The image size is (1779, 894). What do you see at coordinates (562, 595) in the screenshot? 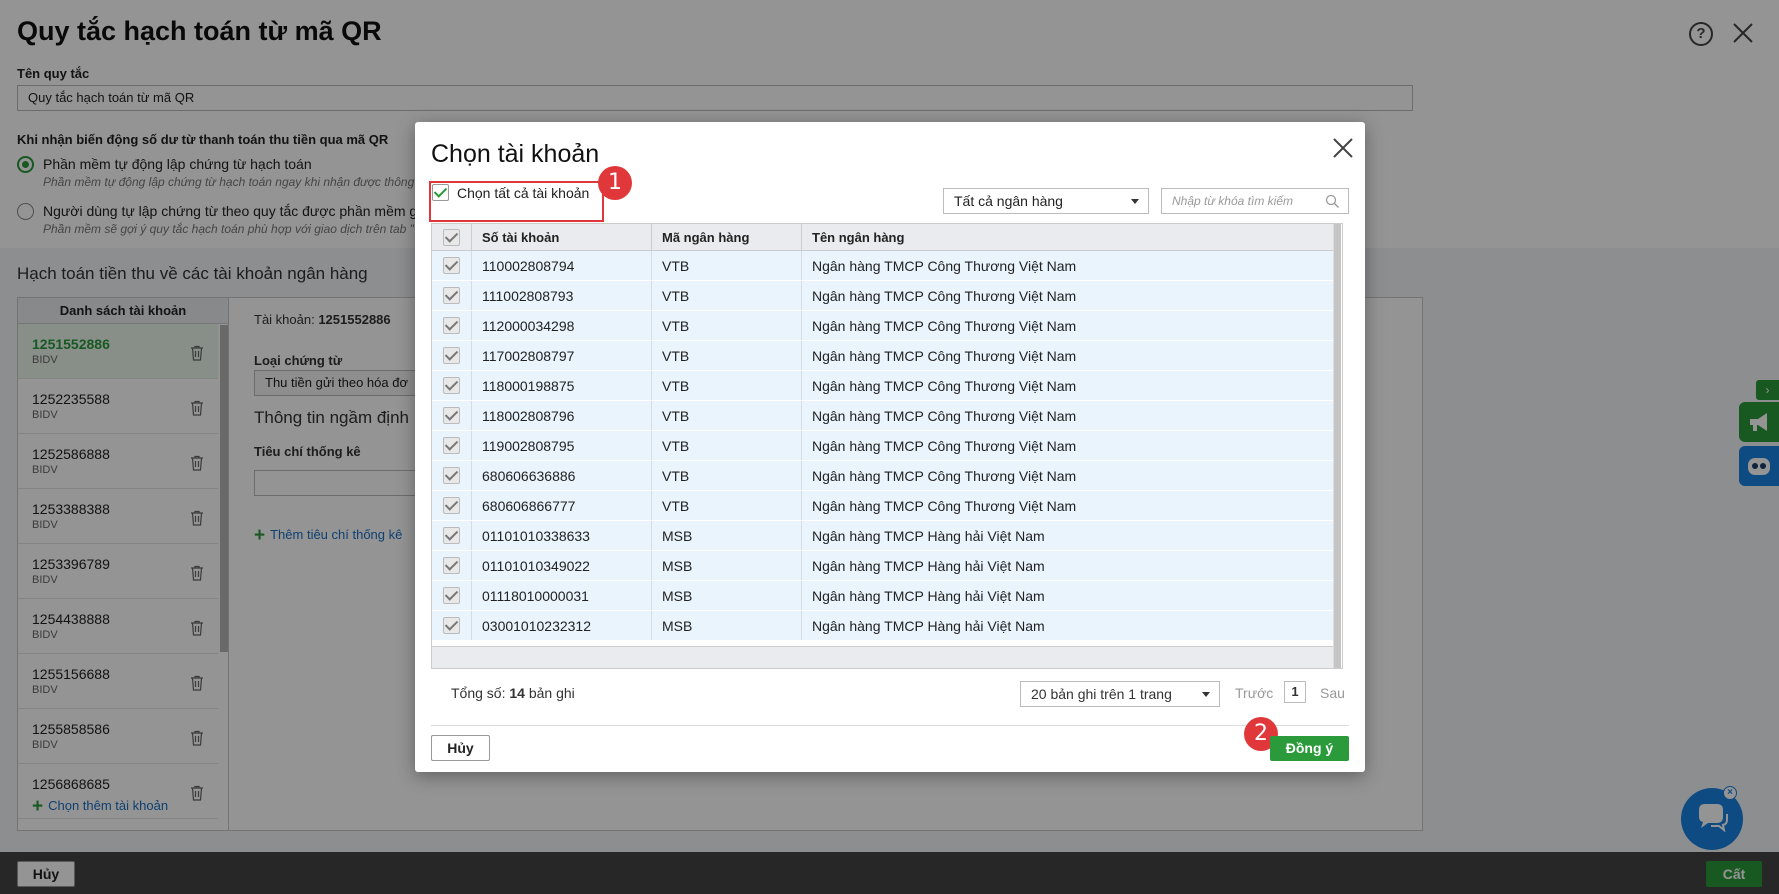
I see `account-number-cell: 01118010000031` at bounding box center [562, 595].